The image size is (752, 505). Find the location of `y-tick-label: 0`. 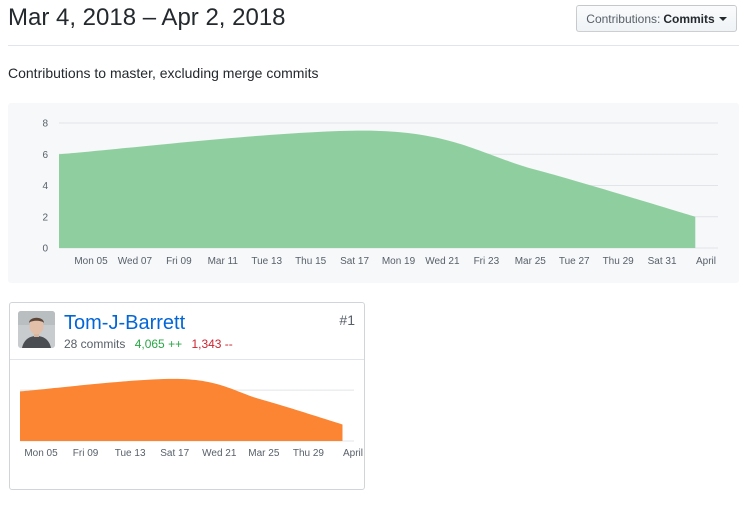

y-tick-label: 0 is located at coordinates (45, 249).